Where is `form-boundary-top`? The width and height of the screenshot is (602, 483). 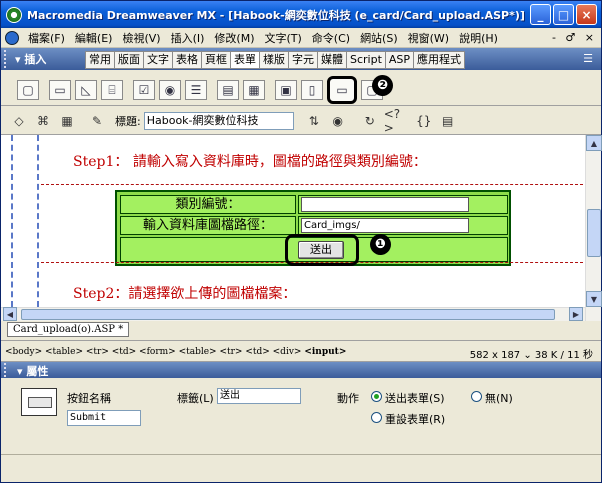
form-boundary-top is located at coordinates (312, 184).